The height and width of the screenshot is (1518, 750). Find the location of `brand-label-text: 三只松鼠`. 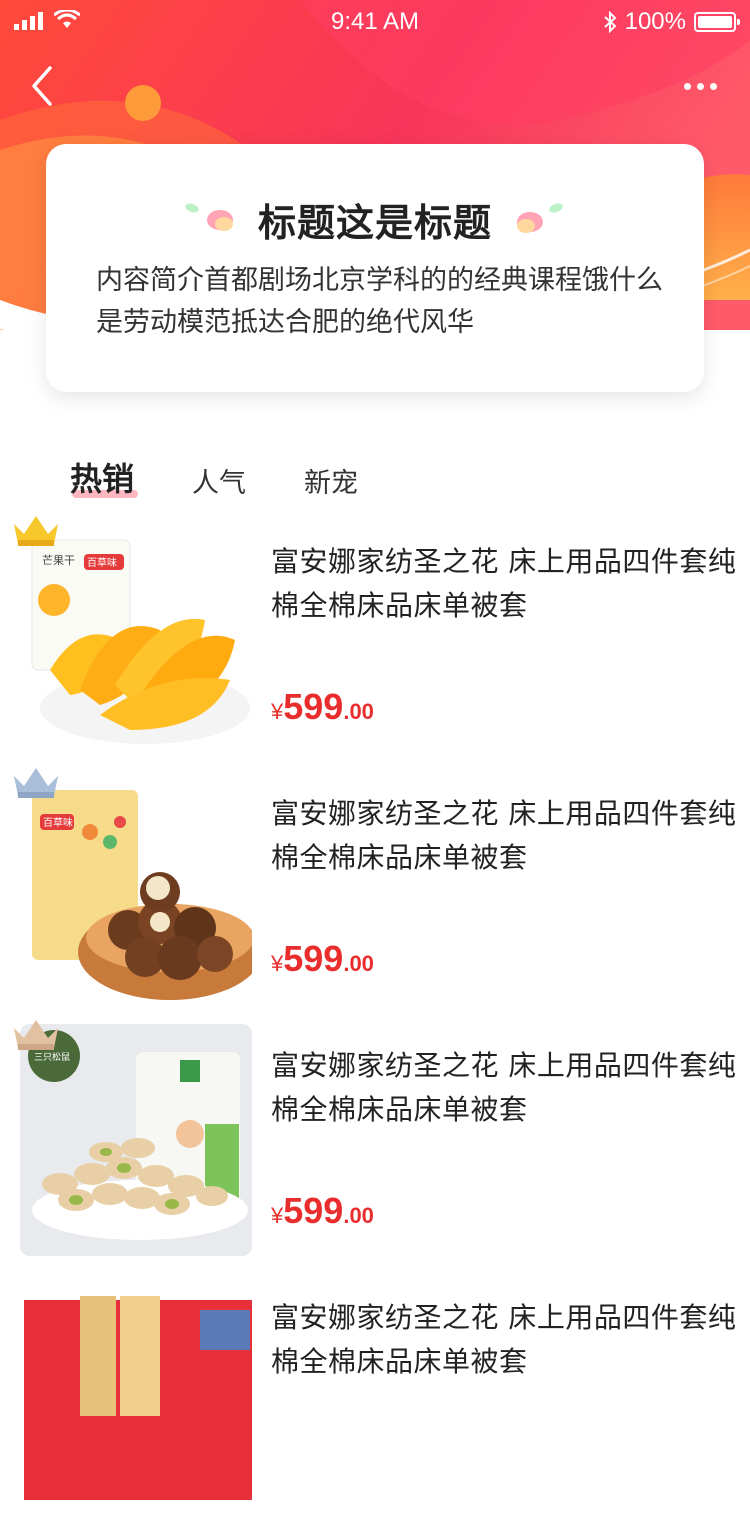

brand-label-text: 三只松鼠 is located at coordinates (52, 1057).